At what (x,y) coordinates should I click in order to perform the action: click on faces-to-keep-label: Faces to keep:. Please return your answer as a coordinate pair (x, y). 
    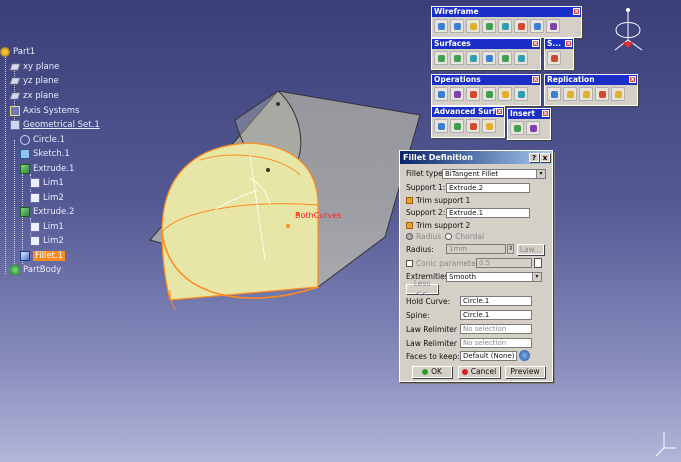
    Looking at the image, I should click on (433, 356).